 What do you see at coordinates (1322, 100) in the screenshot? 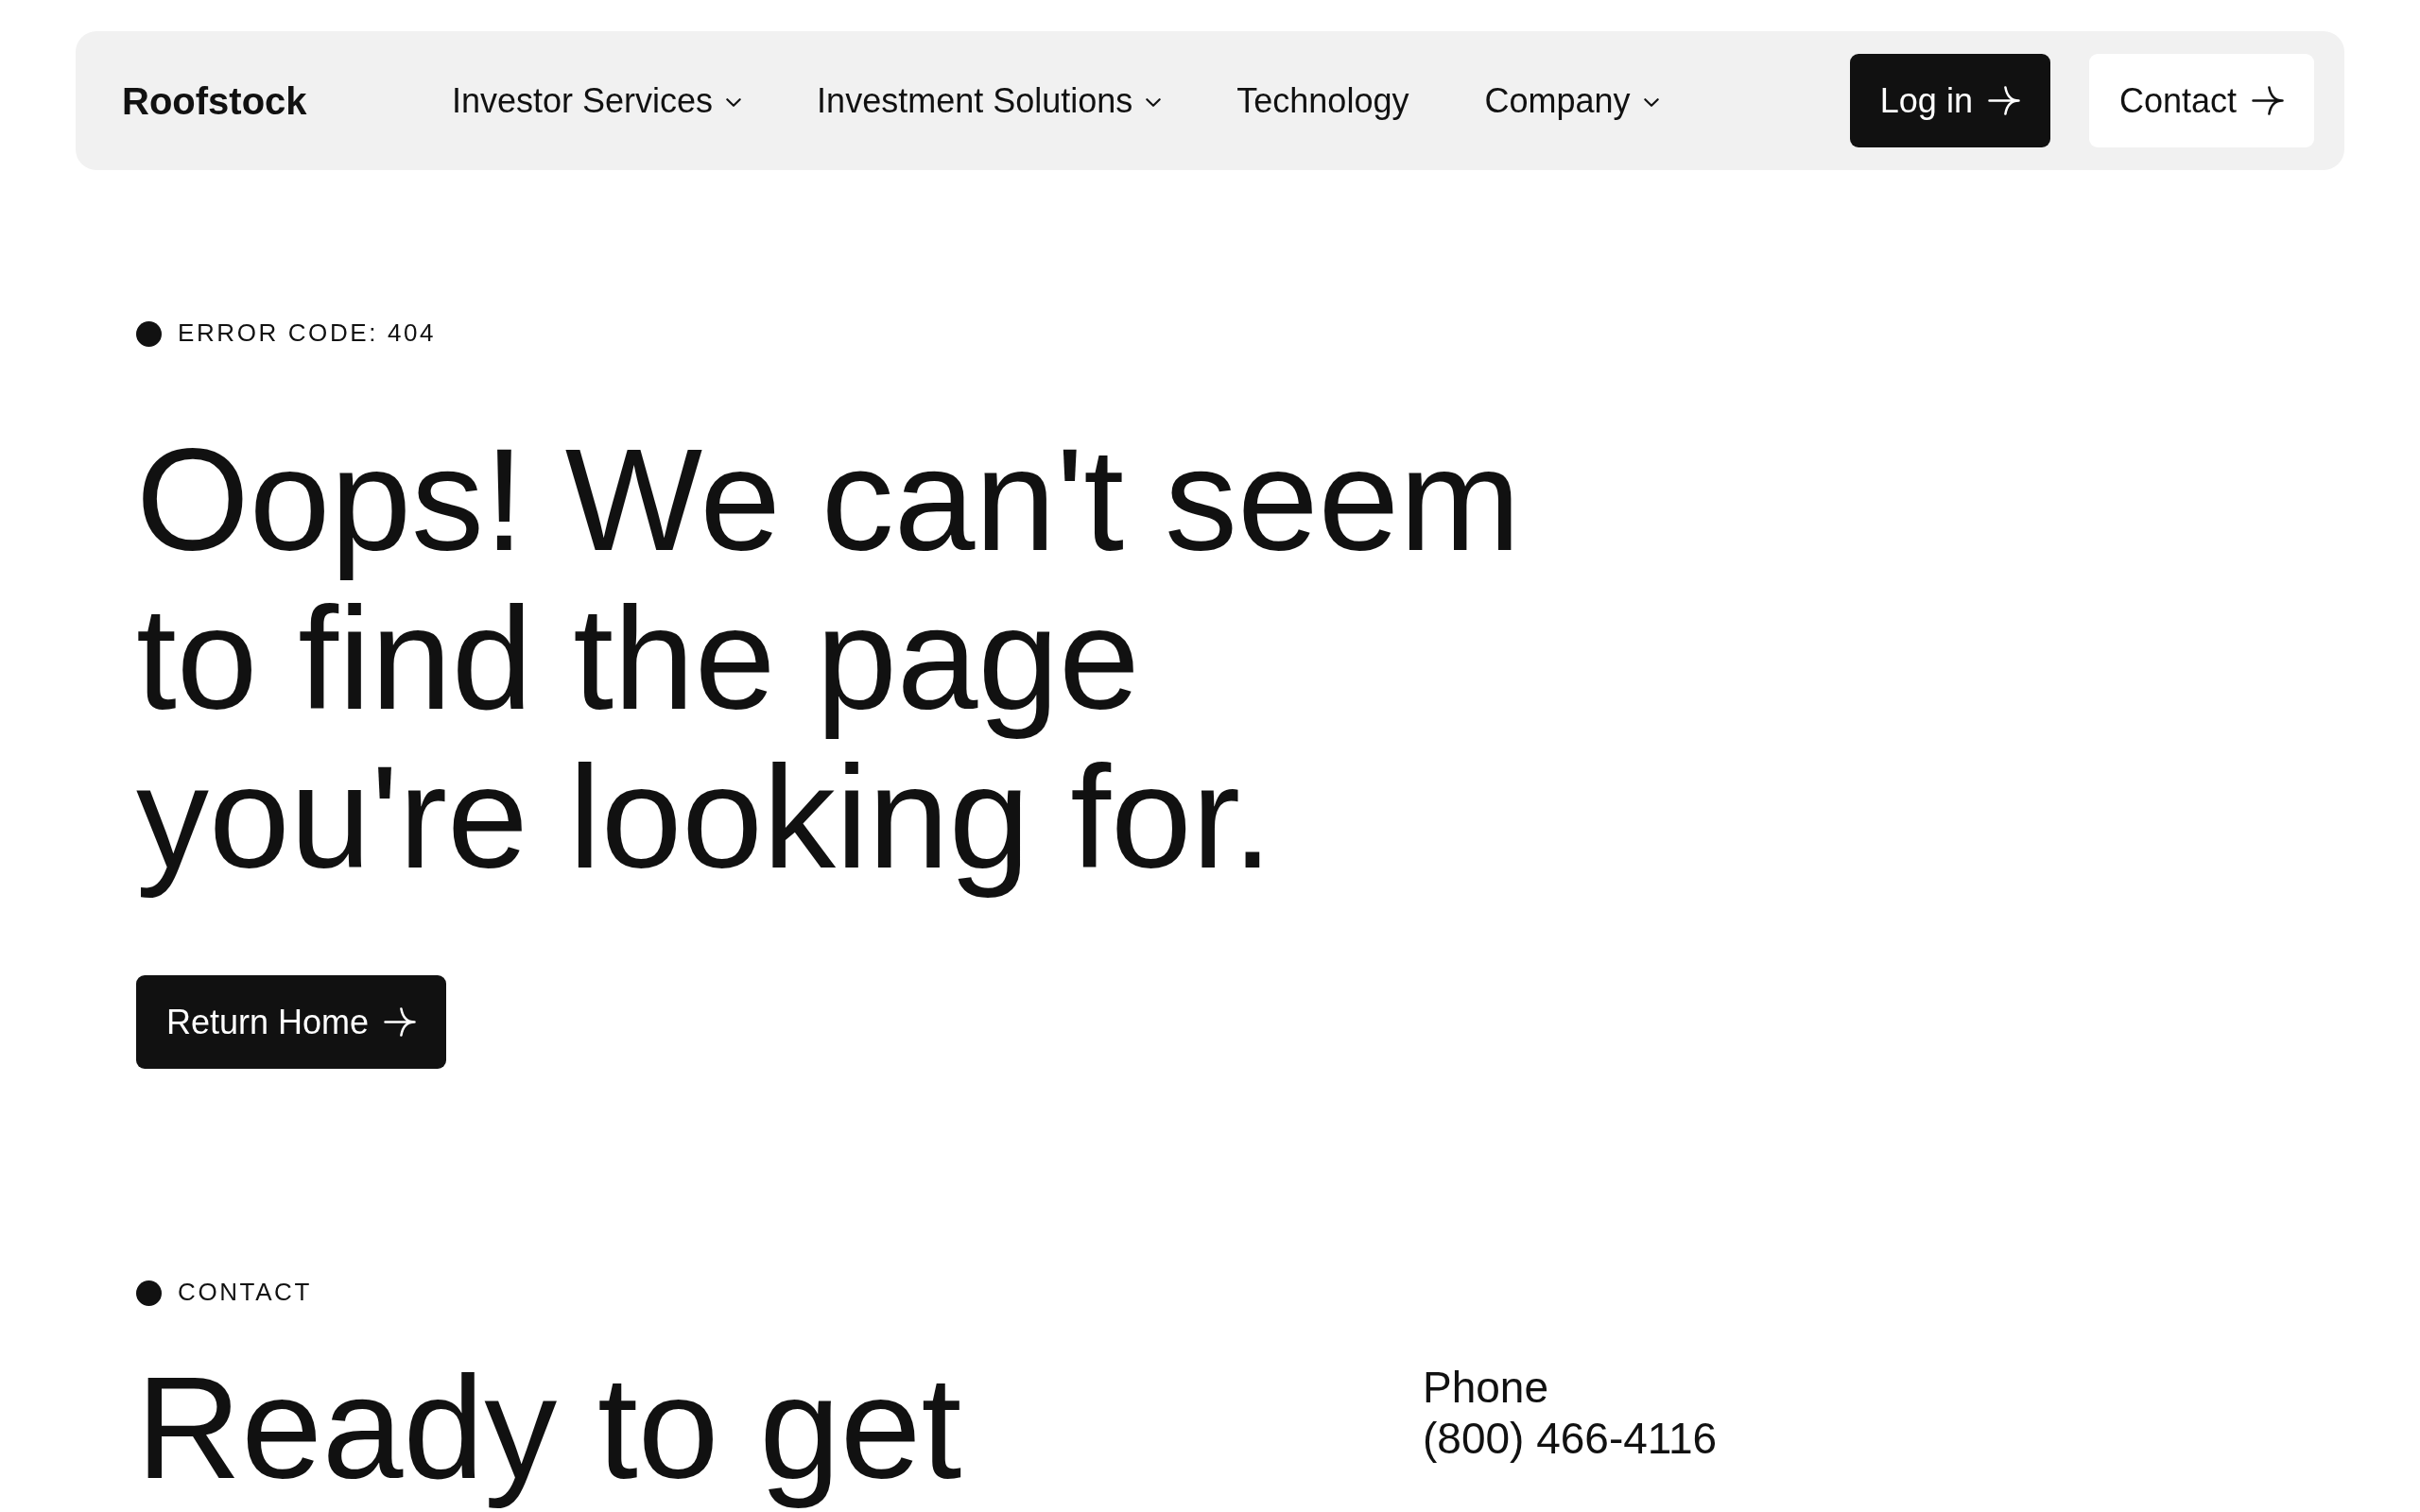
I see `nav-link: Technology` at bounding box center [1322, 100].